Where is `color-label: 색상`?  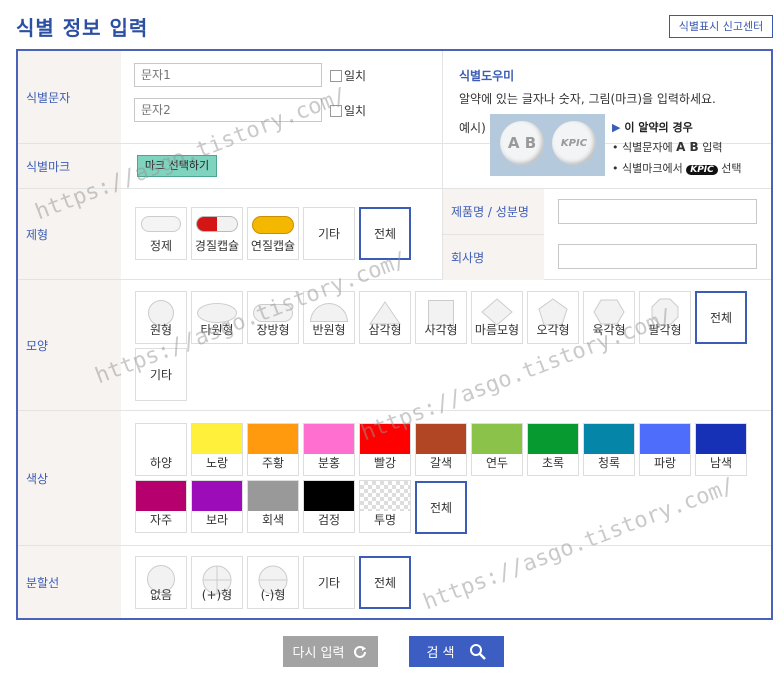
color-label: 색상 is located at coordinates (69, 478).